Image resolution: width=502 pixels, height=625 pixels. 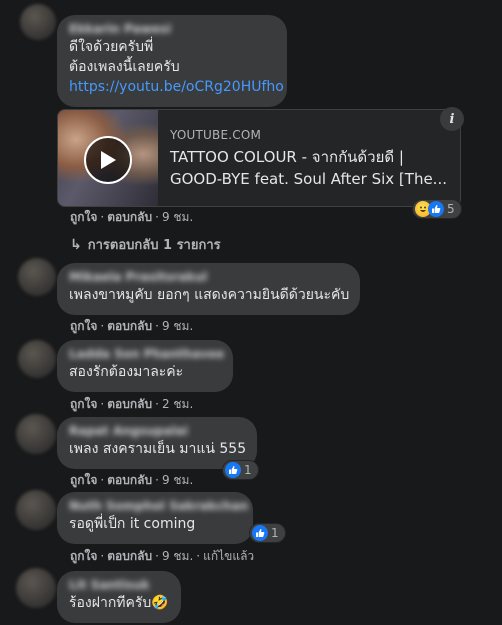 I want to click on comment-bubble: Lit Santisuk ร้องฝากทีครับ🤣, so click(x=119, y=597).